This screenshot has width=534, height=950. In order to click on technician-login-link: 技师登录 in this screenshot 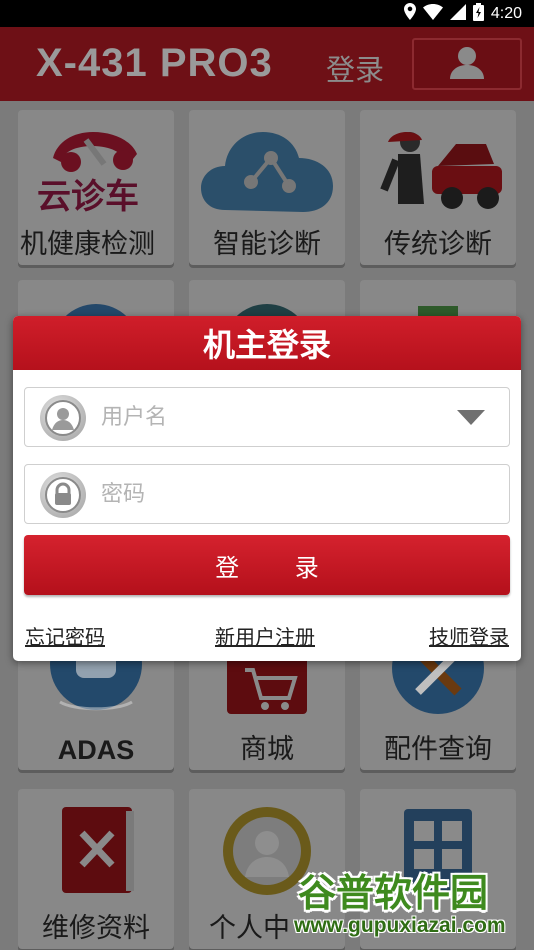, I will do `click(469, 635)`.